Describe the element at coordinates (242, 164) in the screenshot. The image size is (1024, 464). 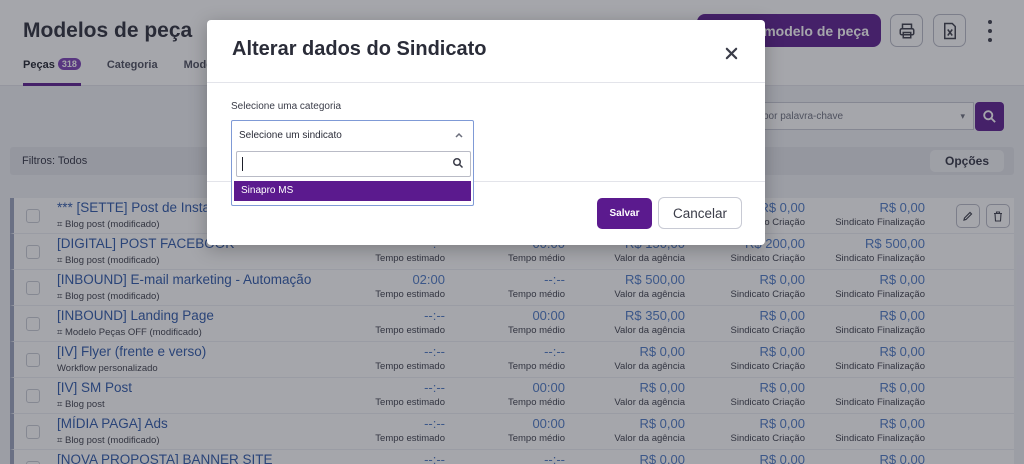
I see `text-cursor` at that location.